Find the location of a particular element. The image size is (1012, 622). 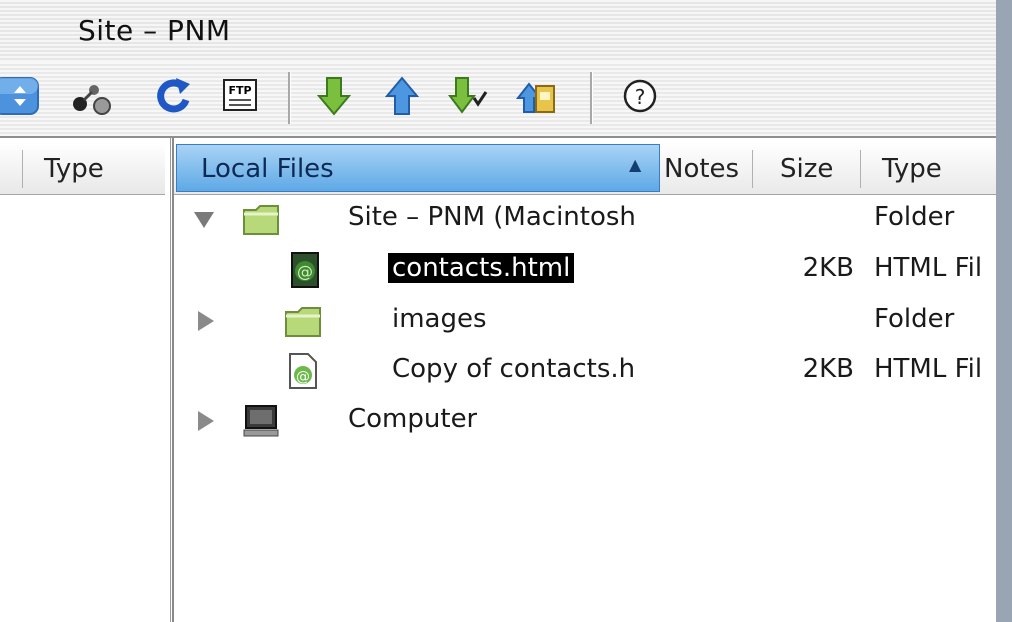

local-files-column-header: Local Files ▲ is located at coordinates (418, 168).